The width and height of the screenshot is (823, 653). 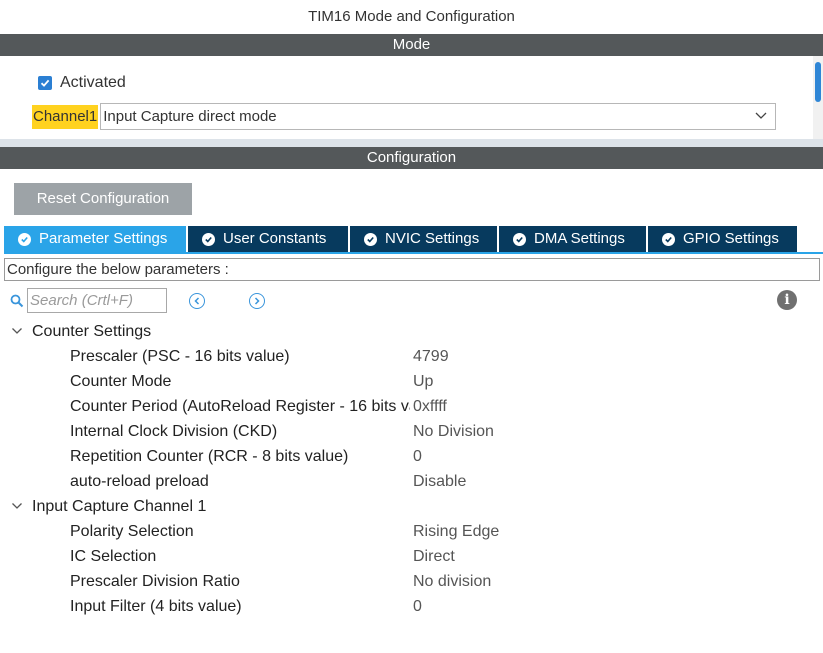 I want to click on tab-label: DMA Settings, so click(x=579, y=238).